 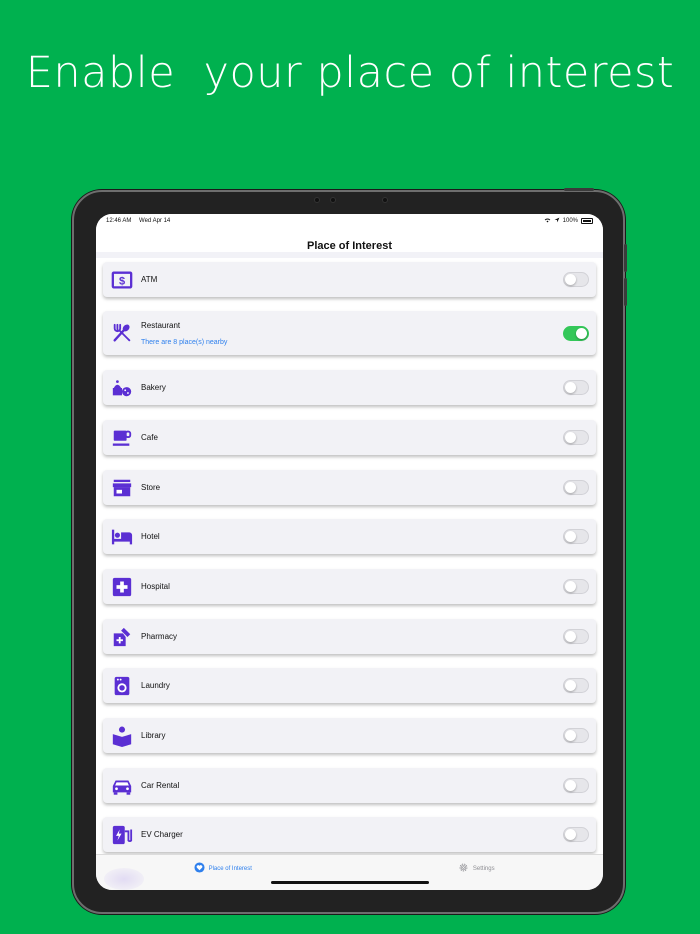 I want to click on bed-icon, so click(x=122, y=537).